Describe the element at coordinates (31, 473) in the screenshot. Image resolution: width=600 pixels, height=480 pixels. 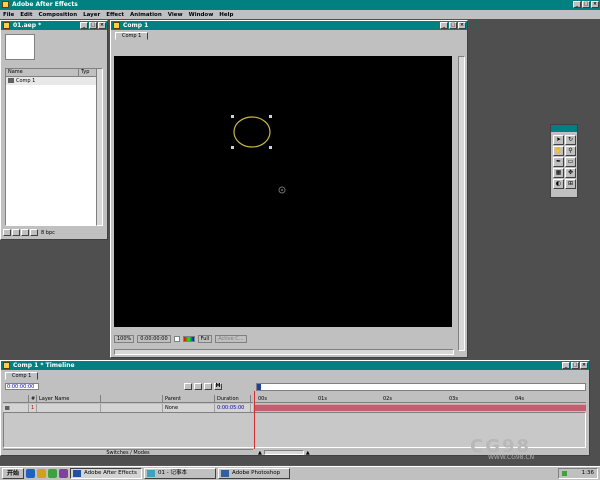
I see `ie-icon` at that location.